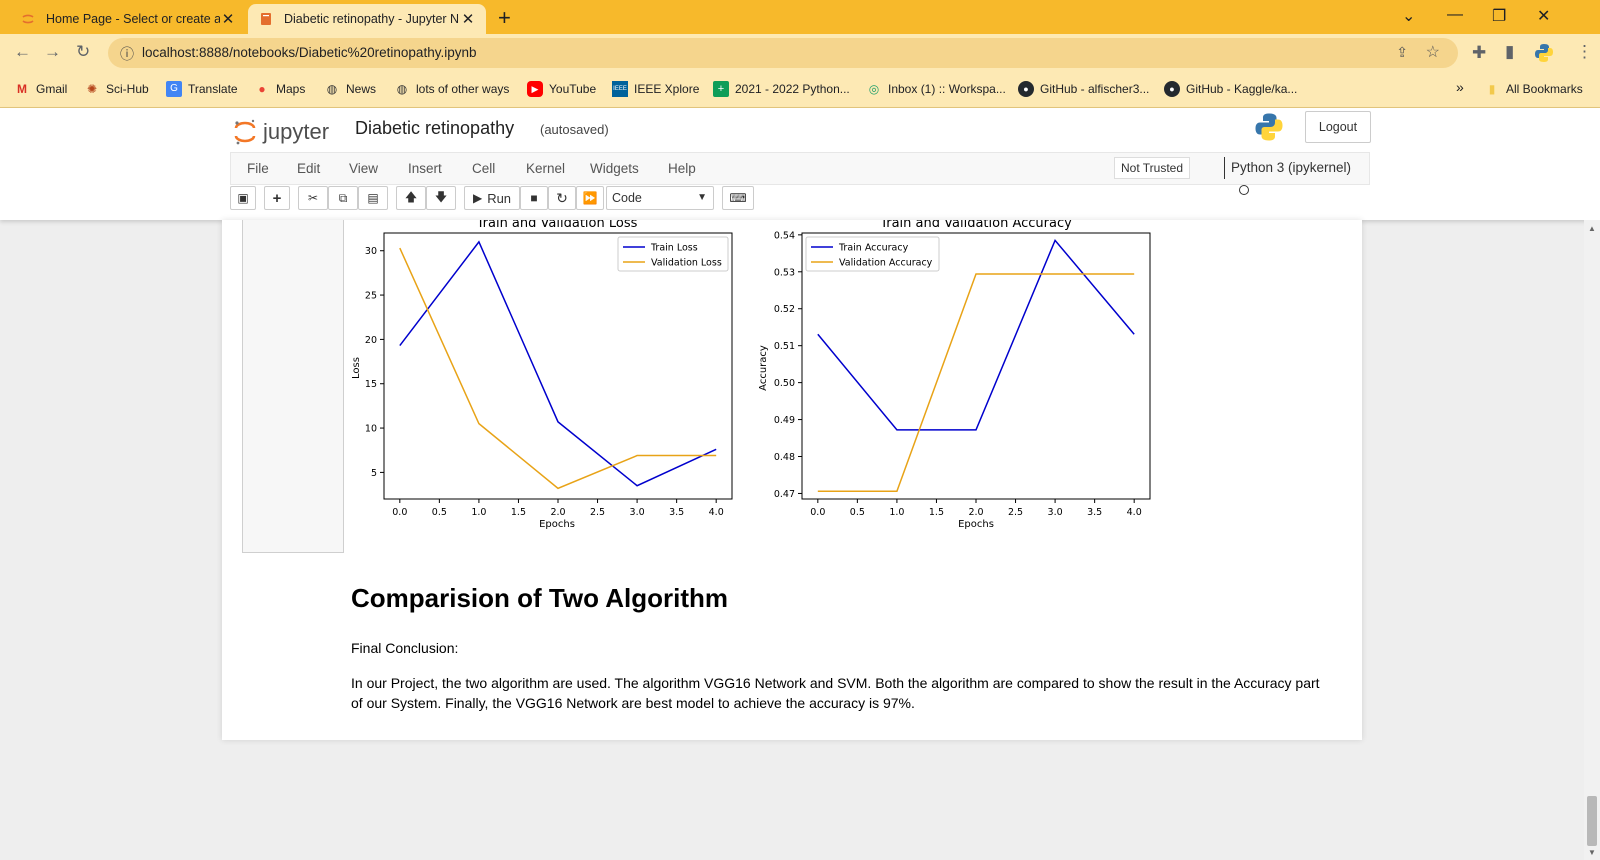  Describe the element at coordinates (1152, 168) in the screenshot. I see `trust-indicator: Not Trusted` at that location.